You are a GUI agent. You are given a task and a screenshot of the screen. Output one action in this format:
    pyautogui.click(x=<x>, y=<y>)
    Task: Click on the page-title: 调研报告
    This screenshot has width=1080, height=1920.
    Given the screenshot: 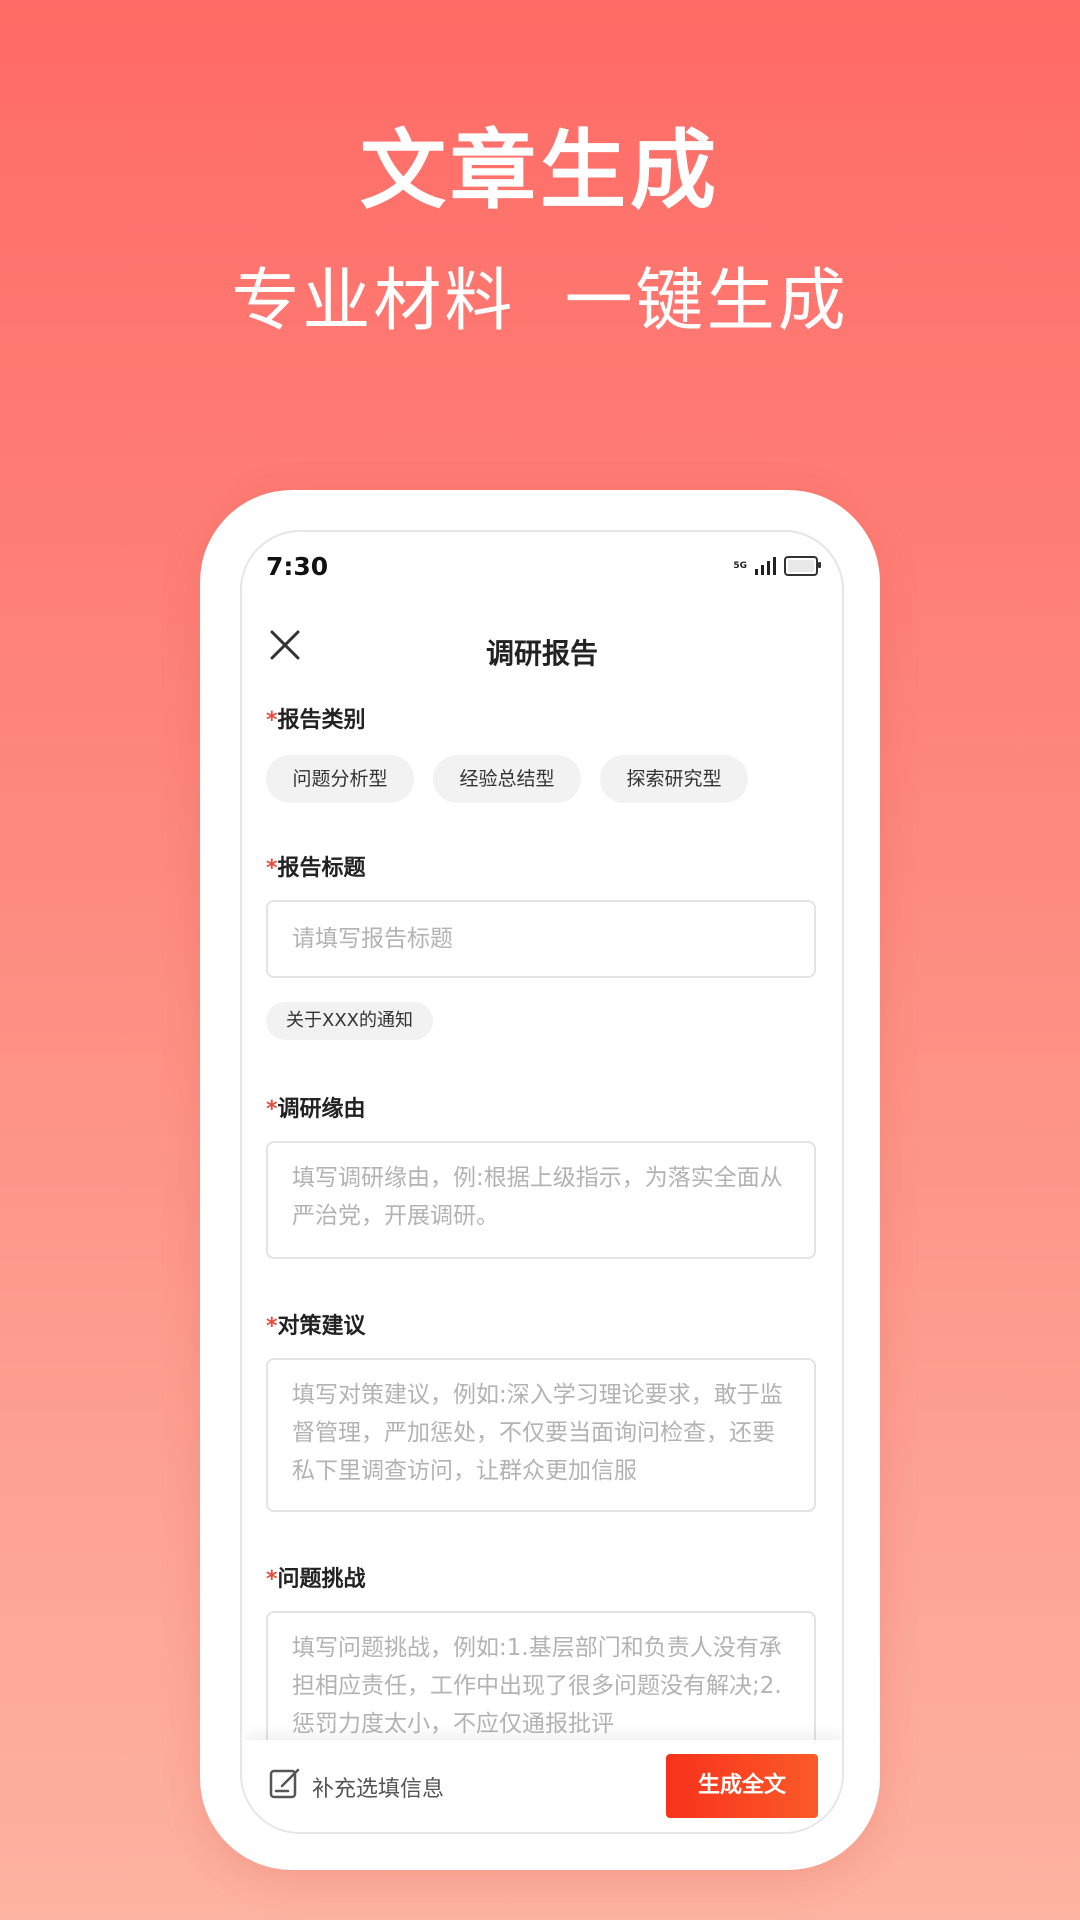 What is the action you would take?
    pyautogui.click(x=541, y=653)
    